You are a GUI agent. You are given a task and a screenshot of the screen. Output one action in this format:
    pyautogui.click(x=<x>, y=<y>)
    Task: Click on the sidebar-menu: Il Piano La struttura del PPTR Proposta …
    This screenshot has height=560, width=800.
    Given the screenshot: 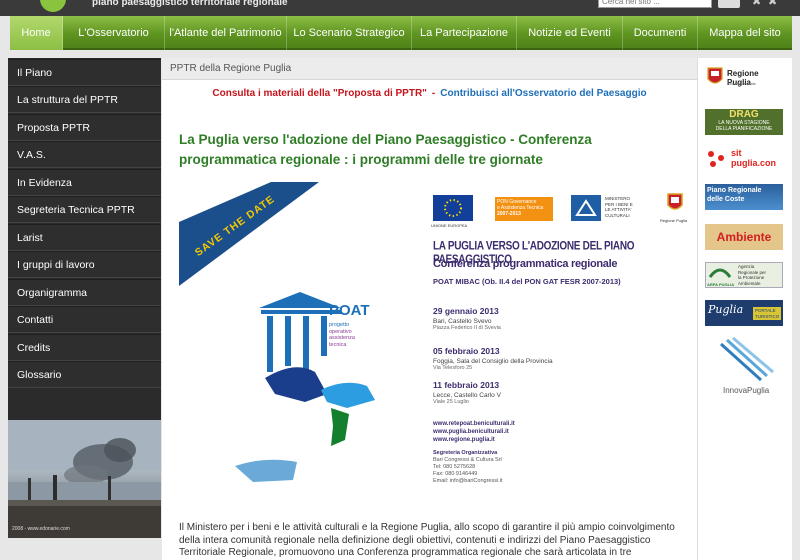 What is the action you would take?
    pyautogui.click(x=84, y=225)
    